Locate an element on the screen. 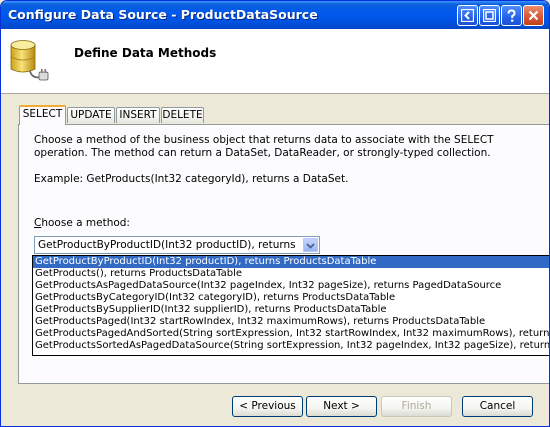 This screenshot has width=550, height=427. back-icon is located at coordinates (467, 15).